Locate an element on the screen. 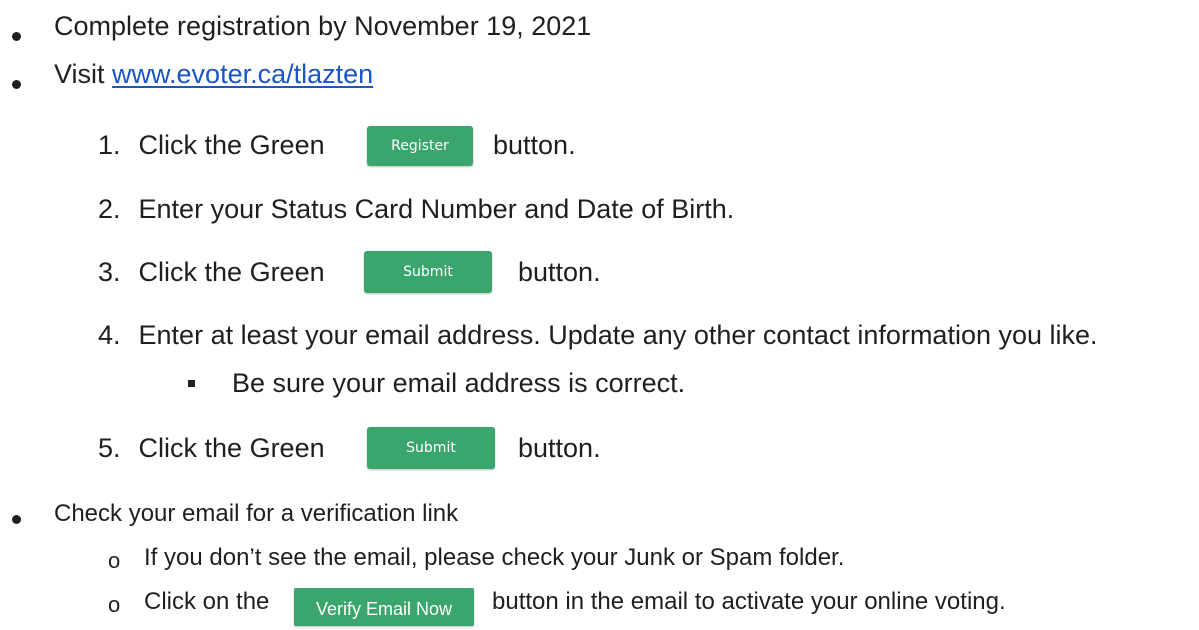 The image size is (1199, 630). check-email: Check your email for a verification link is located at coordinates (256, 514).